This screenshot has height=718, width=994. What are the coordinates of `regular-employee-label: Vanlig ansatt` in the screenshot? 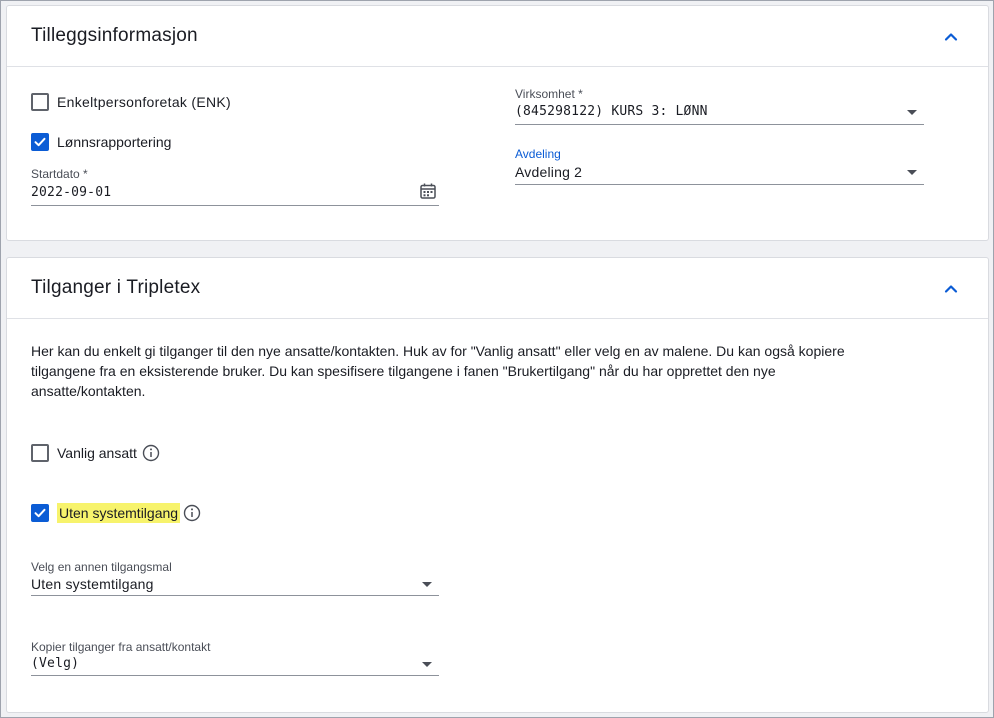 It's located at (97, 453).